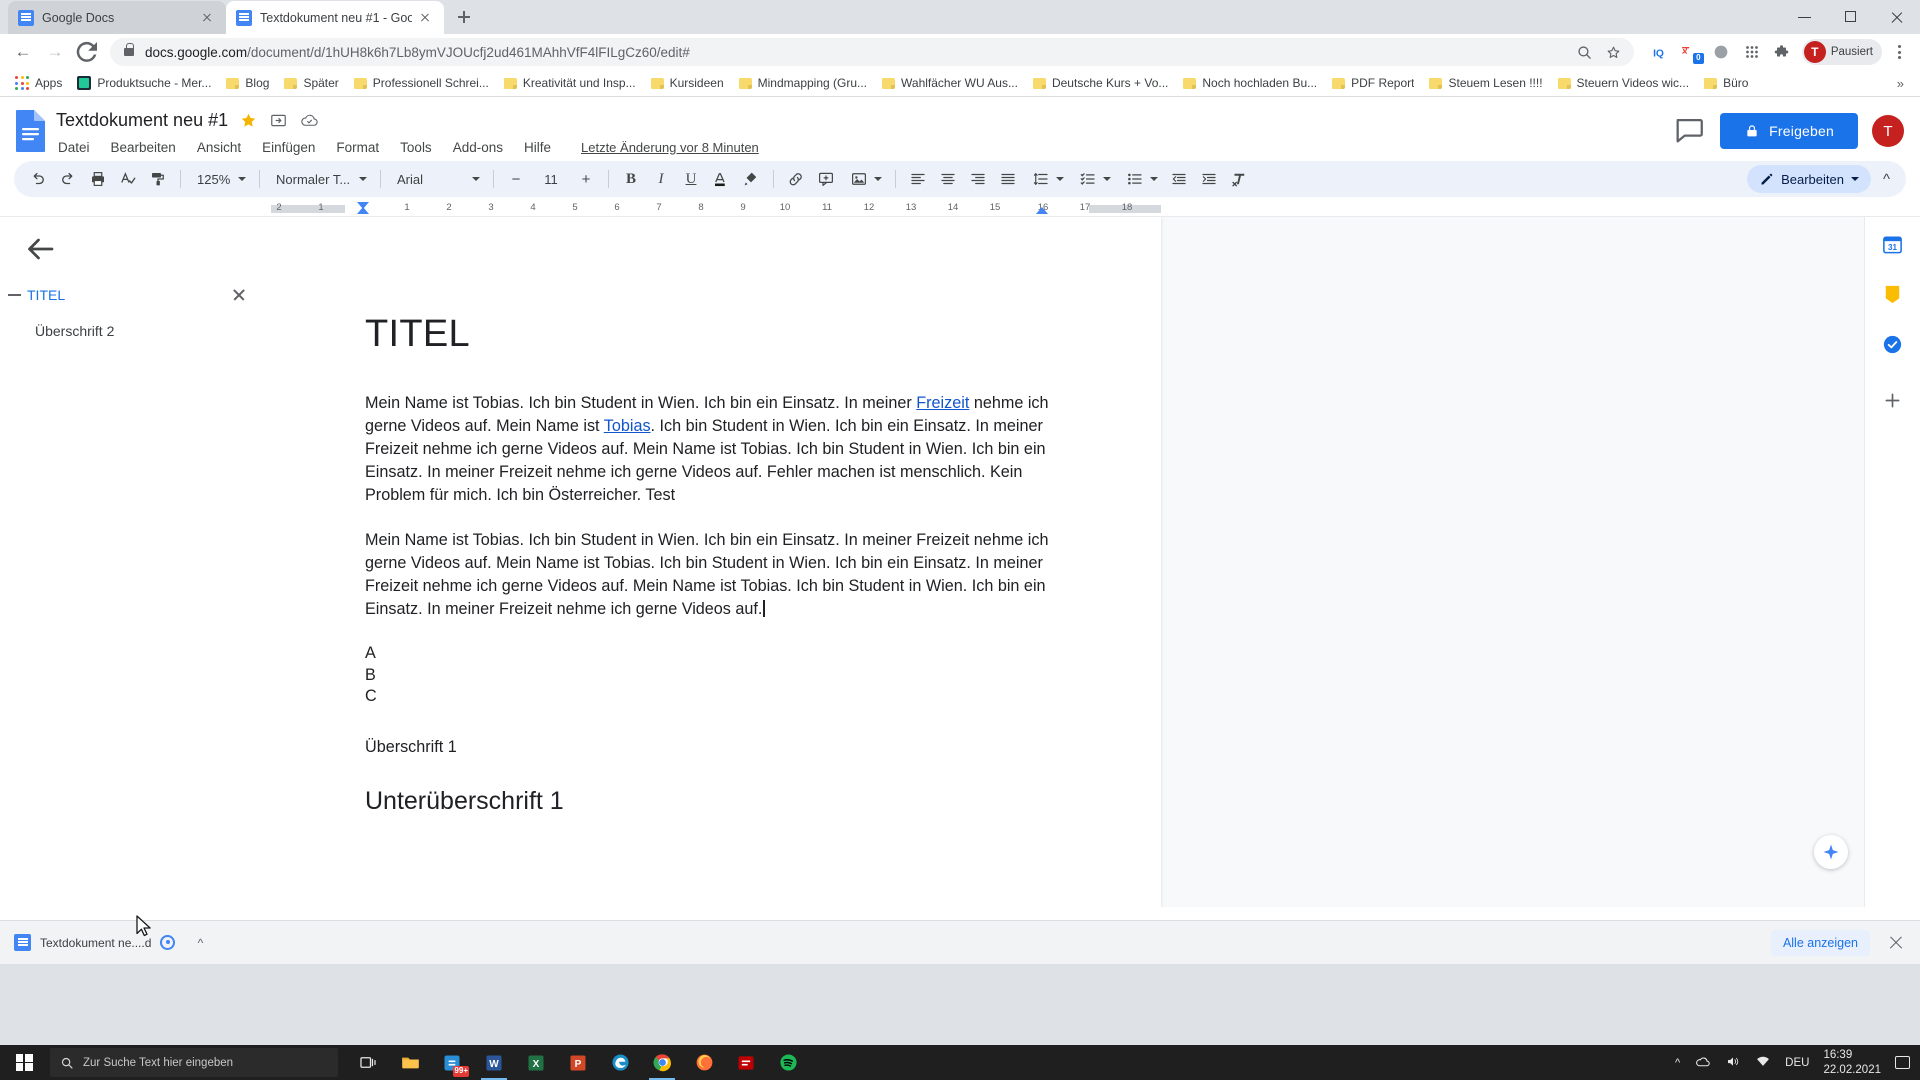  Describe the element at coordinates (23, 52) in the screenshot. I see `back-button: ←` at that location.